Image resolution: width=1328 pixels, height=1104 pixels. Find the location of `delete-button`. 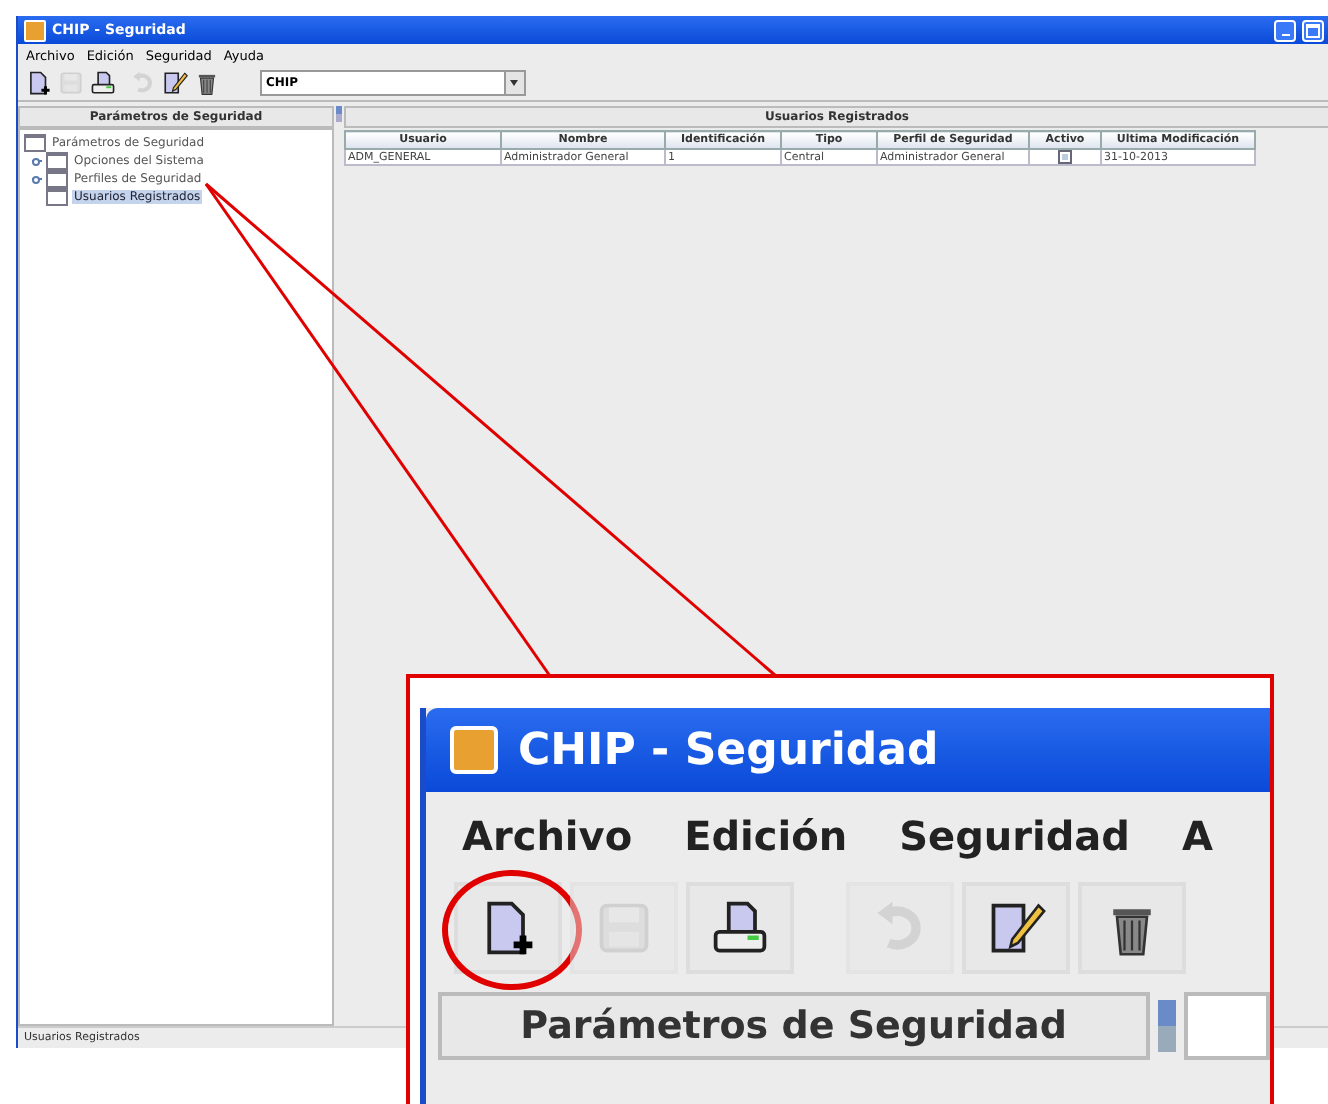

delete-button is located at coordinates (1132, 928).